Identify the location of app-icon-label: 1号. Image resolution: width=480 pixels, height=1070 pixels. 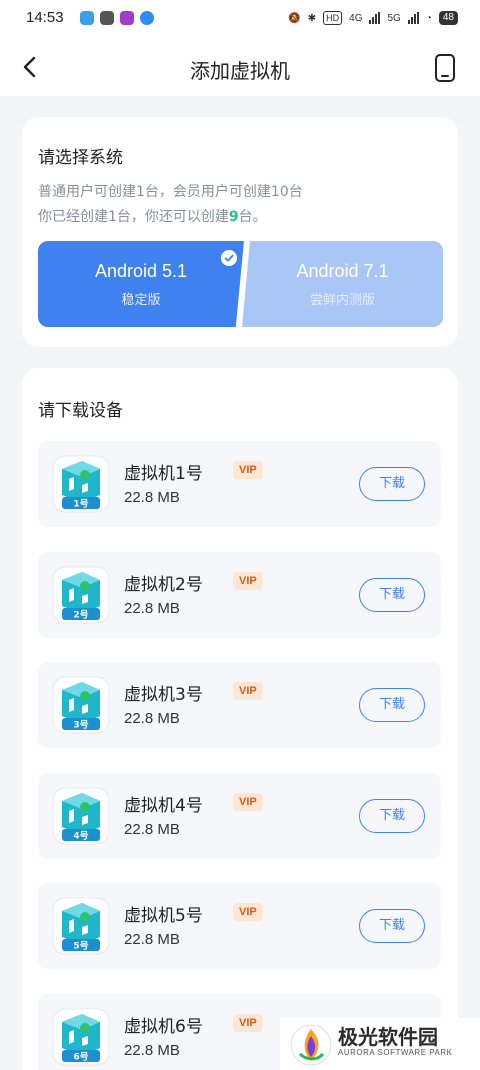
(80, 504).